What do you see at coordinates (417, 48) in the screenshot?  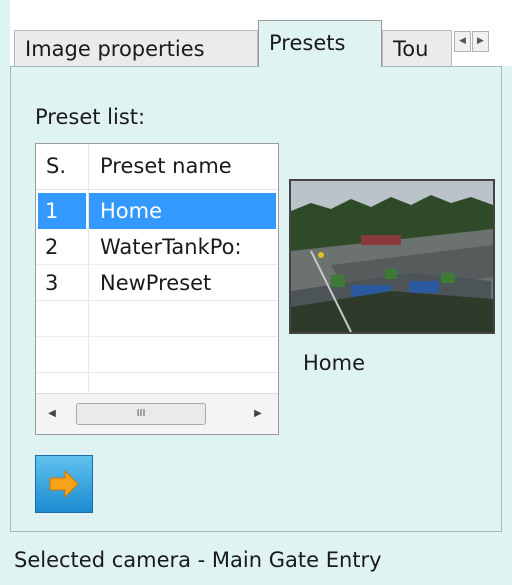 I see `tab-tours: Tou` at bounding box center [417, 48].